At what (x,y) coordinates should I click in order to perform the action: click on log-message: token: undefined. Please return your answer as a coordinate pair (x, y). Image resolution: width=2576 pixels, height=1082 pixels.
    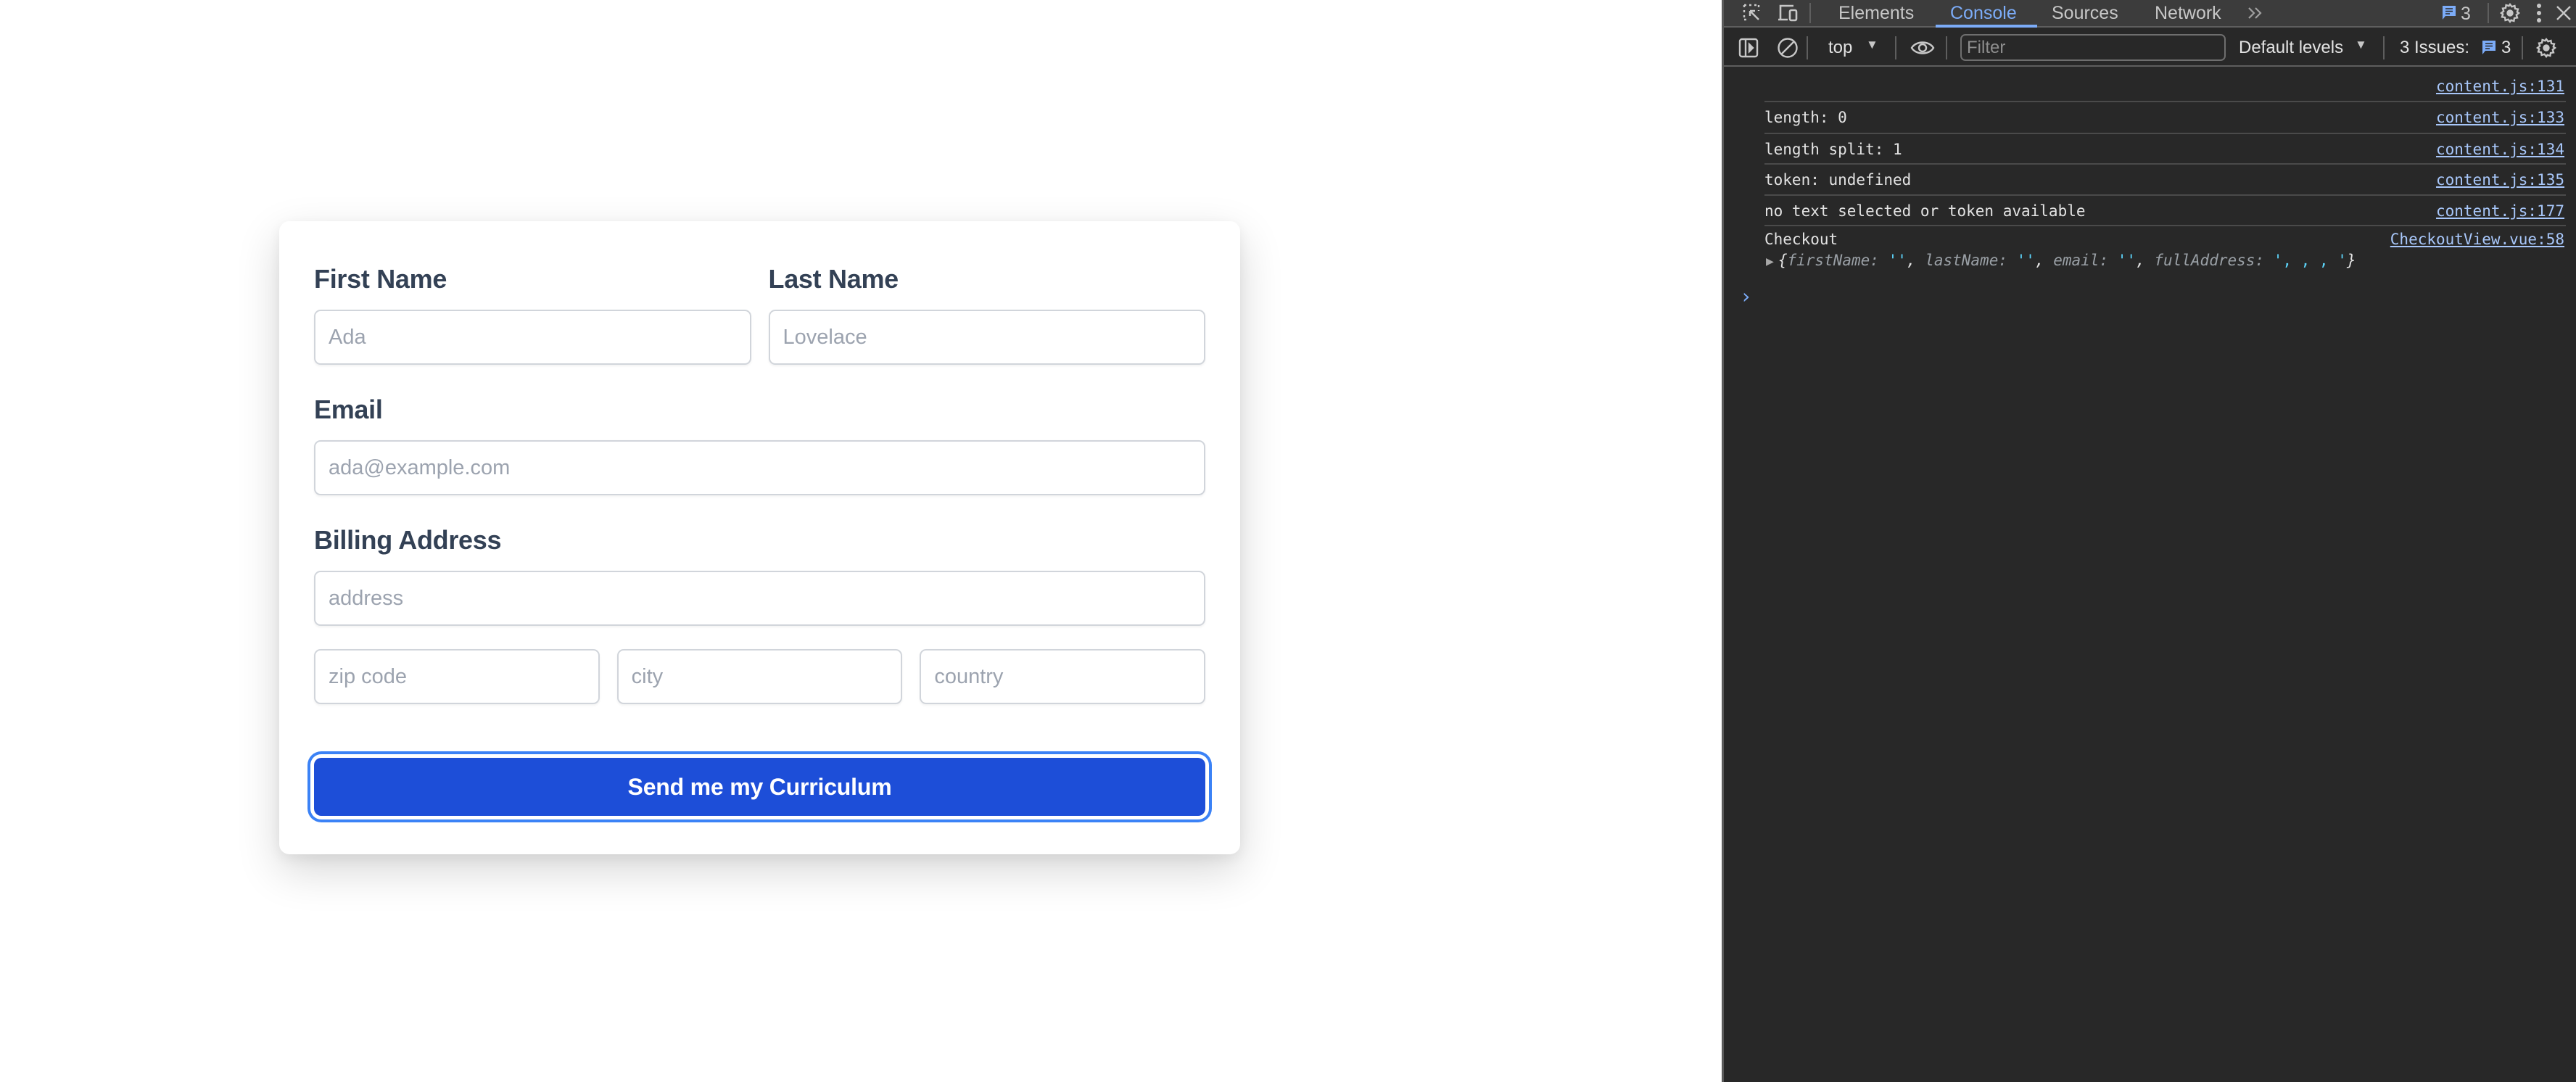
    Looking at the image, I should click on (1838, 180).